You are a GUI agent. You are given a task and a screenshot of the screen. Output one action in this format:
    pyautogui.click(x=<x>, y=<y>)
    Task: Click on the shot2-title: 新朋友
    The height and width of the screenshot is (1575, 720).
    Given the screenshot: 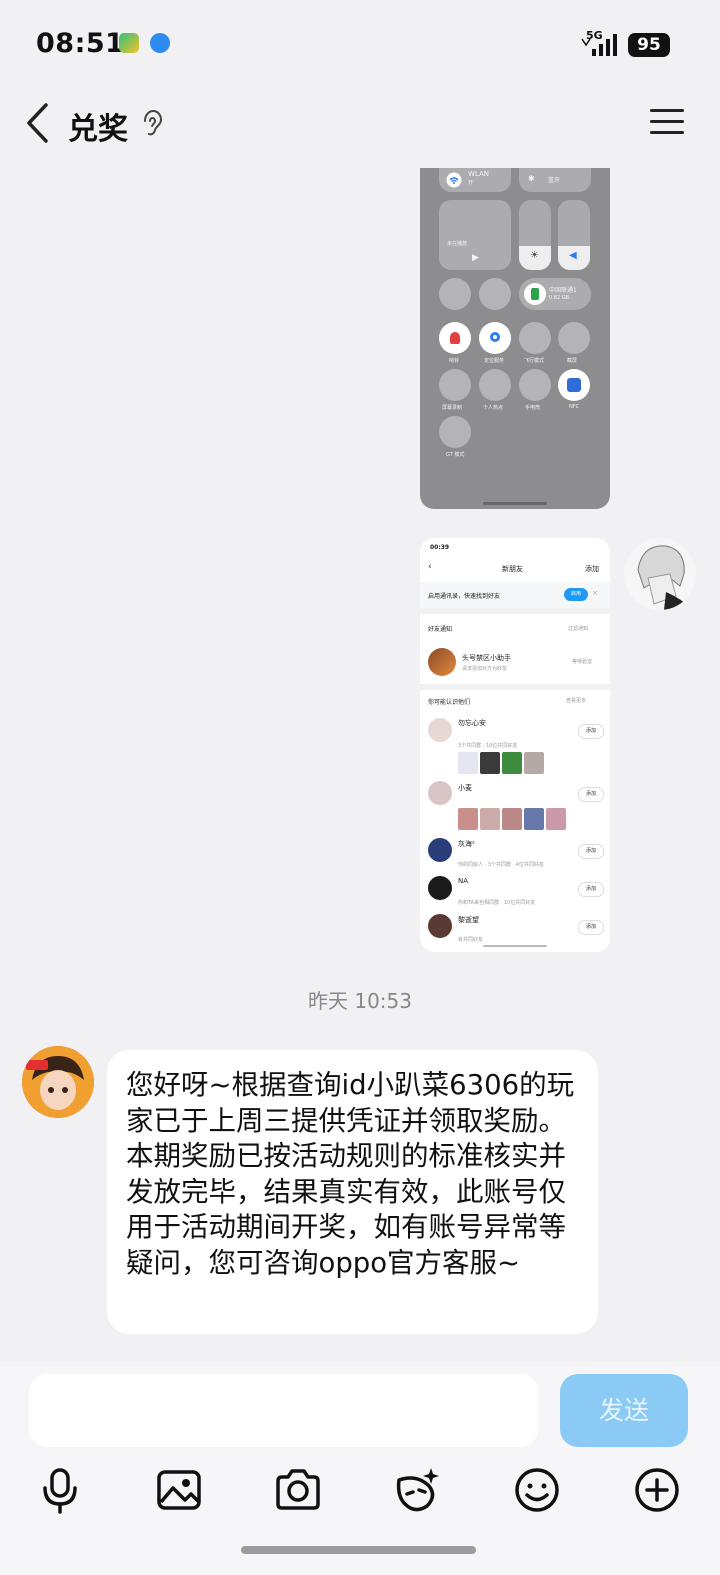 What is the action you would take?
    pyautogui.click(x=512, y=569)
    